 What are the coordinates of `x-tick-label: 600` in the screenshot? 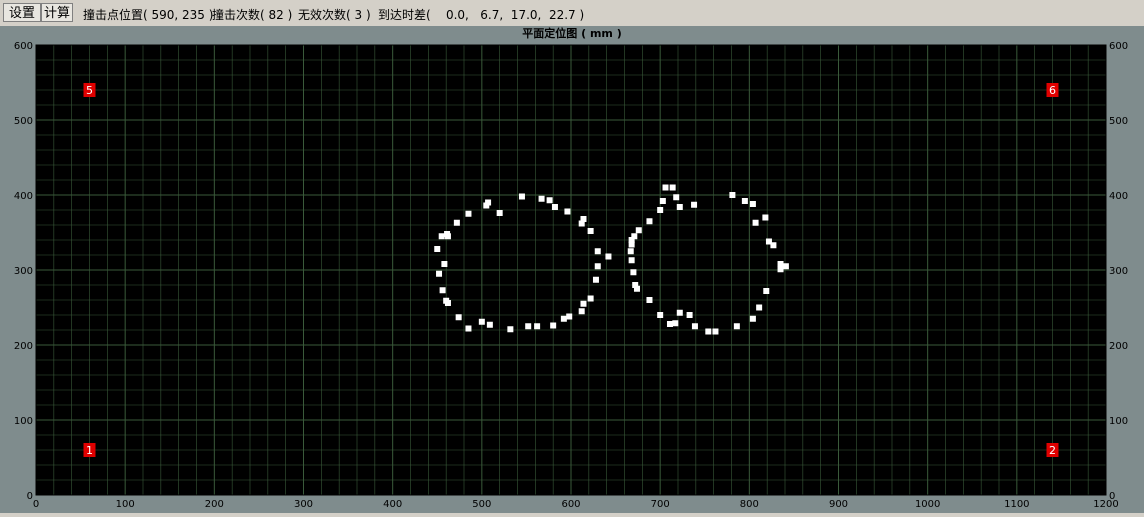 It's located at (570, 504).